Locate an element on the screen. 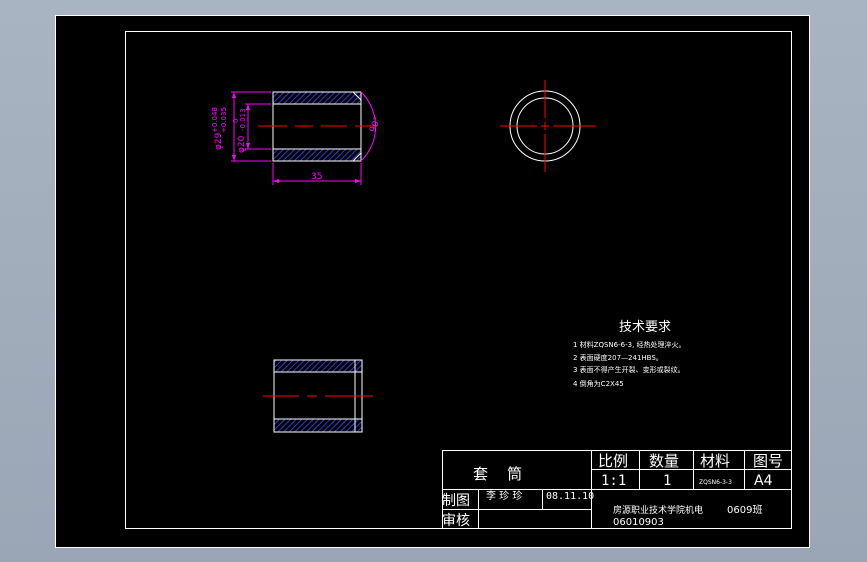 Image resolution: width=867 pixels, height=562 pixels. student-no: 06010903 is located at coordinates (638, 522).